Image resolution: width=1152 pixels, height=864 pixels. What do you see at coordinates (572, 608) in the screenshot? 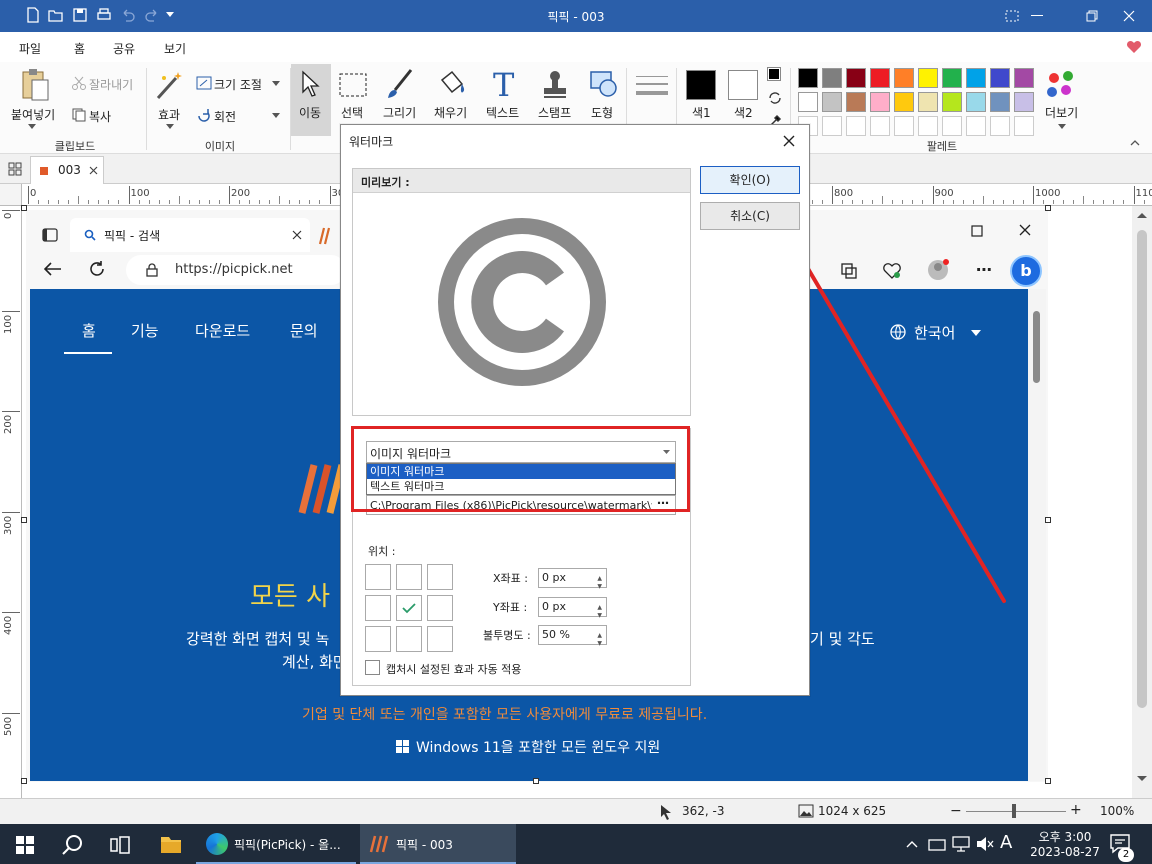
I see `y-coordinate-input: 0 px ▲ ▼` at bounding box center [572, 608].